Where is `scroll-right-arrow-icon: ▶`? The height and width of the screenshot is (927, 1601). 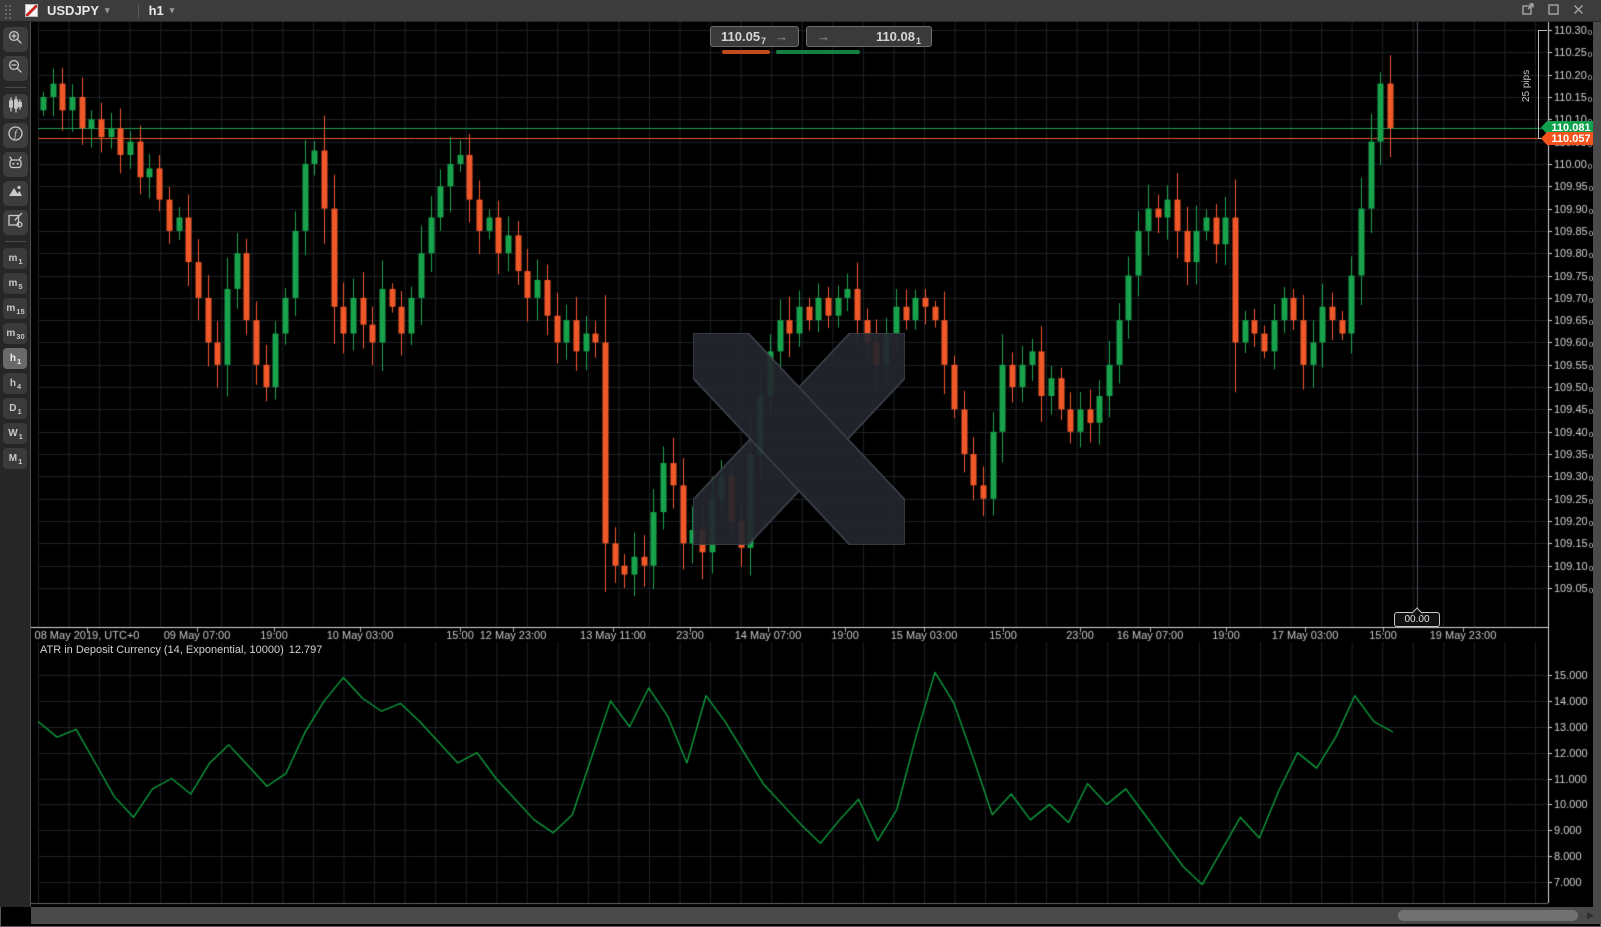 scroll-right-arrow-icon: ▶ is located at coordinates (1590, 915).